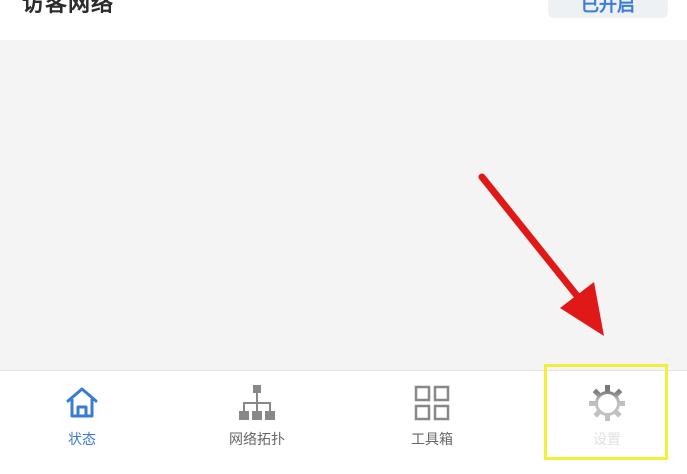 The height and width of the screenshot is (474, 687). Describe the element at coordinates (257, 422) in the screenshot. I see `tab-network-topology: 网络拓扑` at that location.